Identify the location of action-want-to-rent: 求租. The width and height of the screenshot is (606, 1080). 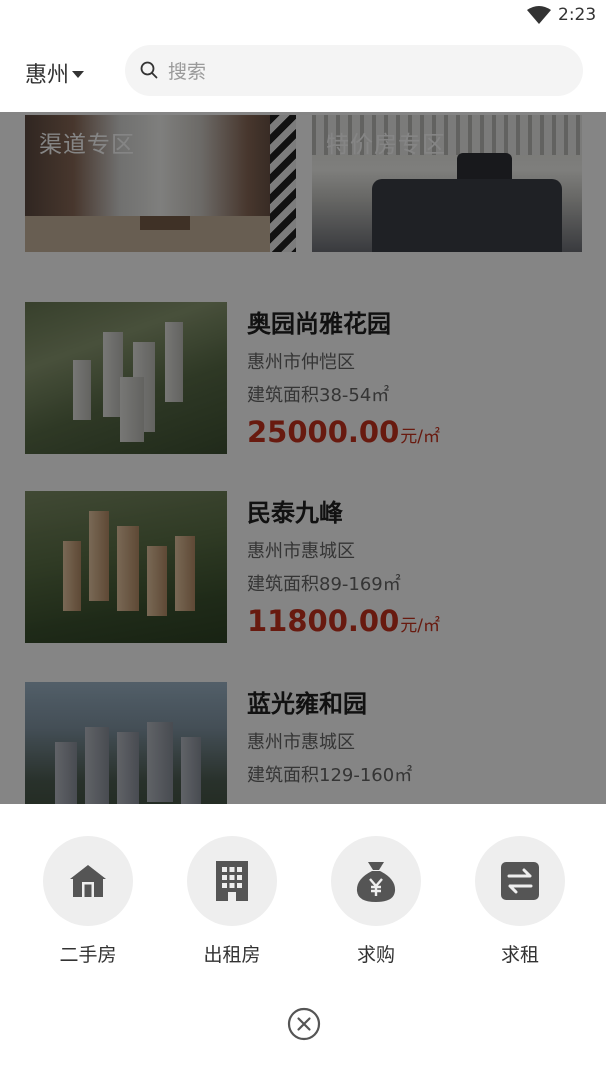
(520, 906).